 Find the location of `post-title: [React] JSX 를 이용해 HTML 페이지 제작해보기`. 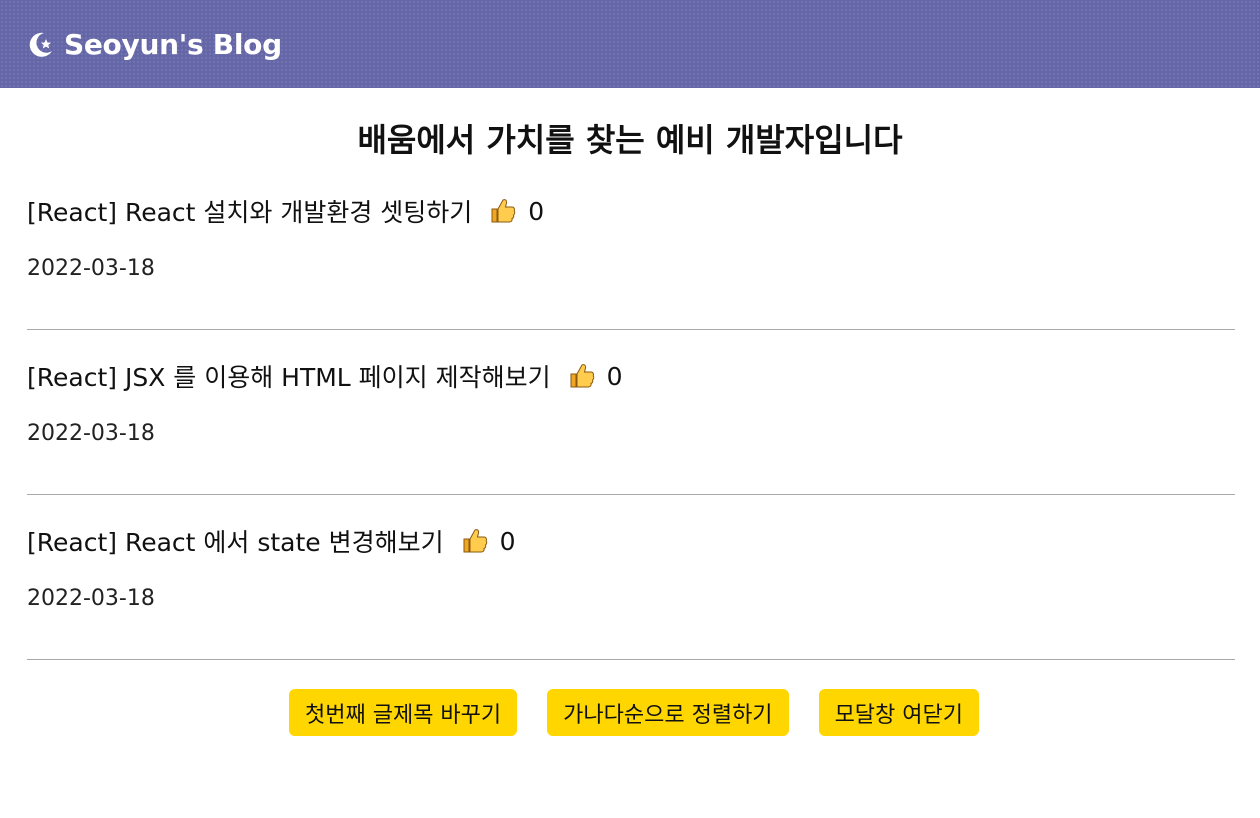

post-title: [React] JSX 를 이용해 HTML 페이지 제작해보기 is located at coordinates (289, 376).